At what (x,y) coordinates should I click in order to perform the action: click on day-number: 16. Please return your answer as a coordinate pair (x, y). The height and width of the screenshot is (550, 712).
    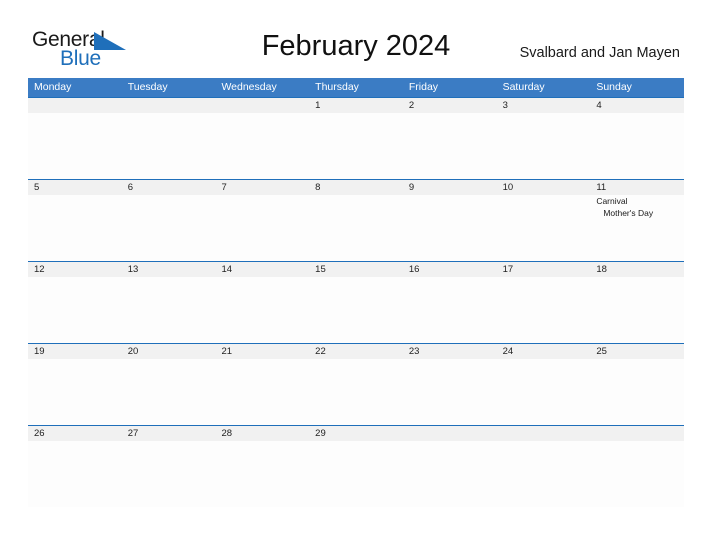
    Looking at the image, I should click on (450, 269).